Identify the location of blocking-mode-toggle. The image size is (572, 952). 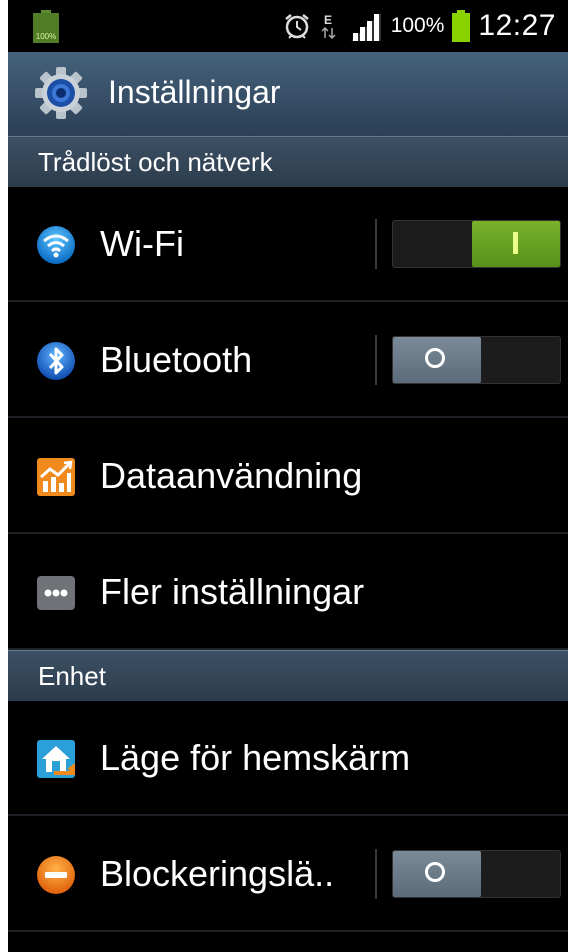
(476, 874).